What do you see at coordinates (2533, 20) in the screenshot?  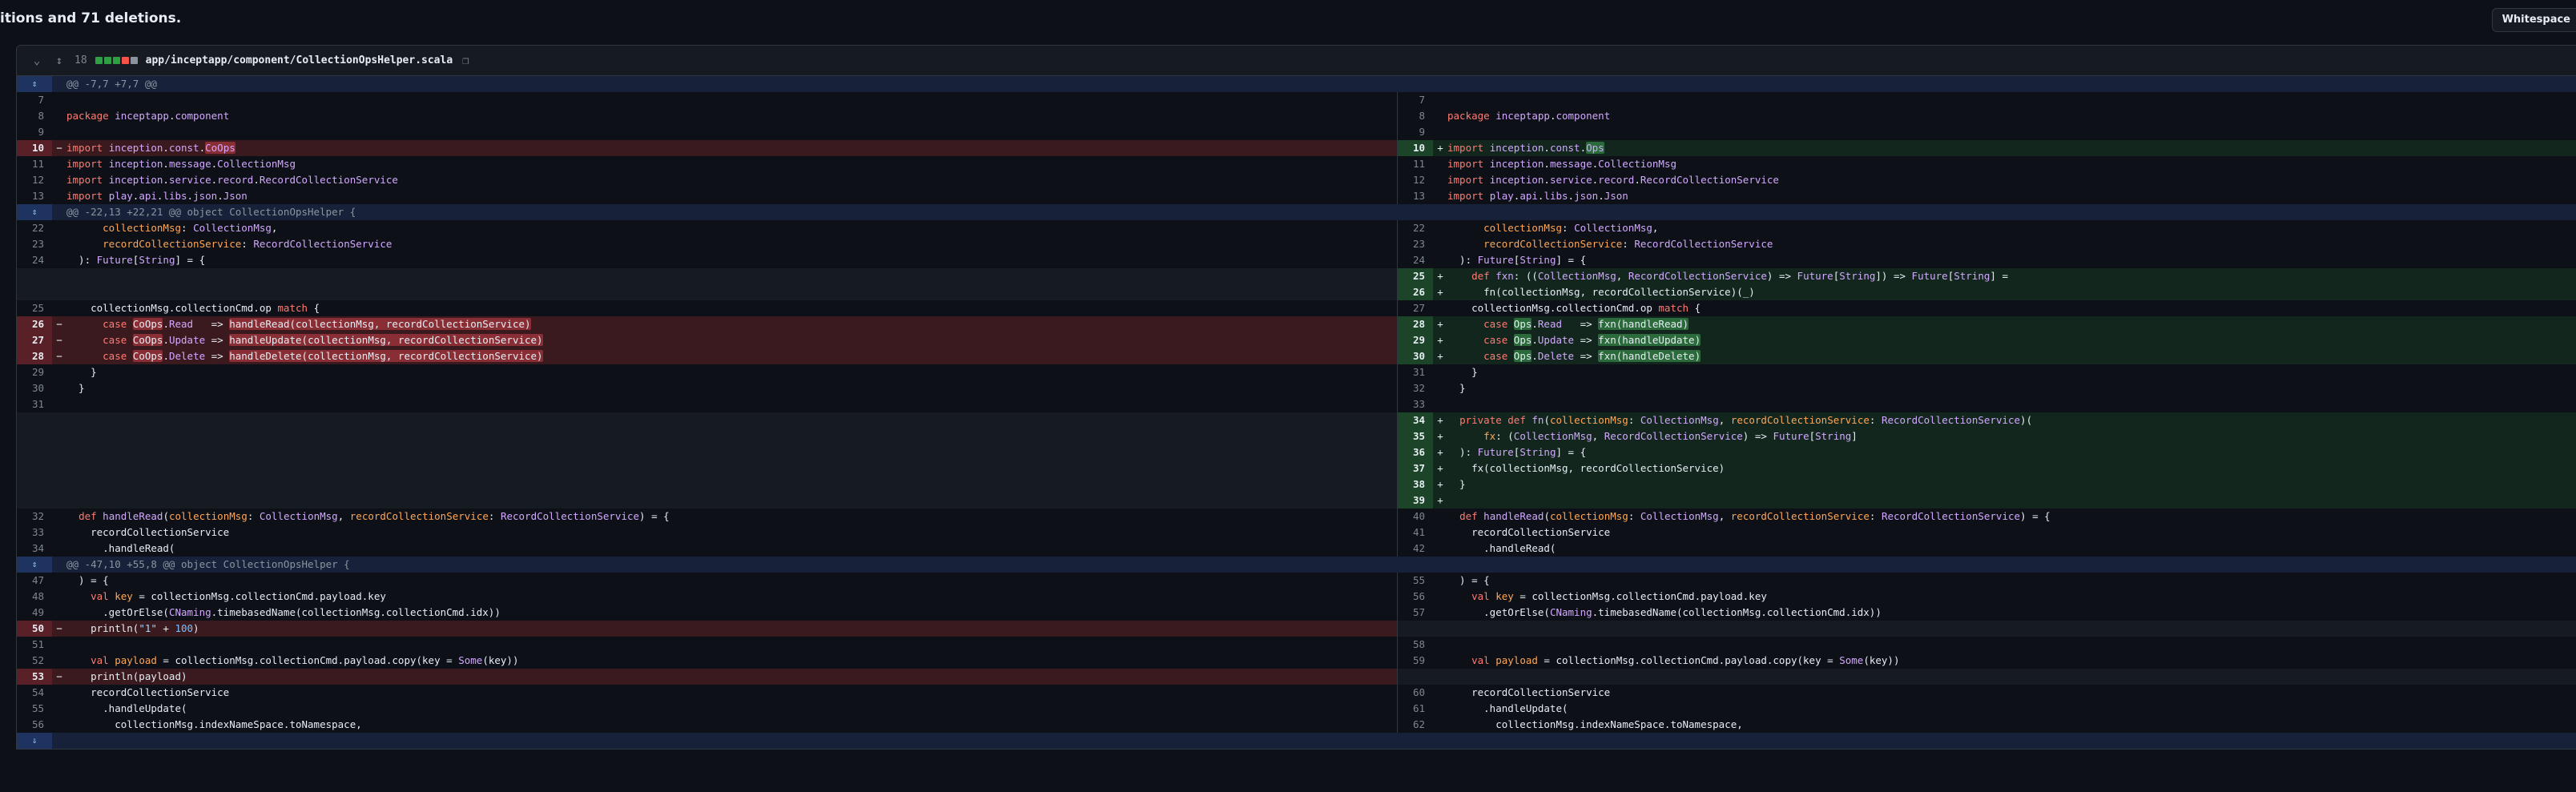 I see `whitespace-button: Whitespace` at bounding box center [2533, 20].